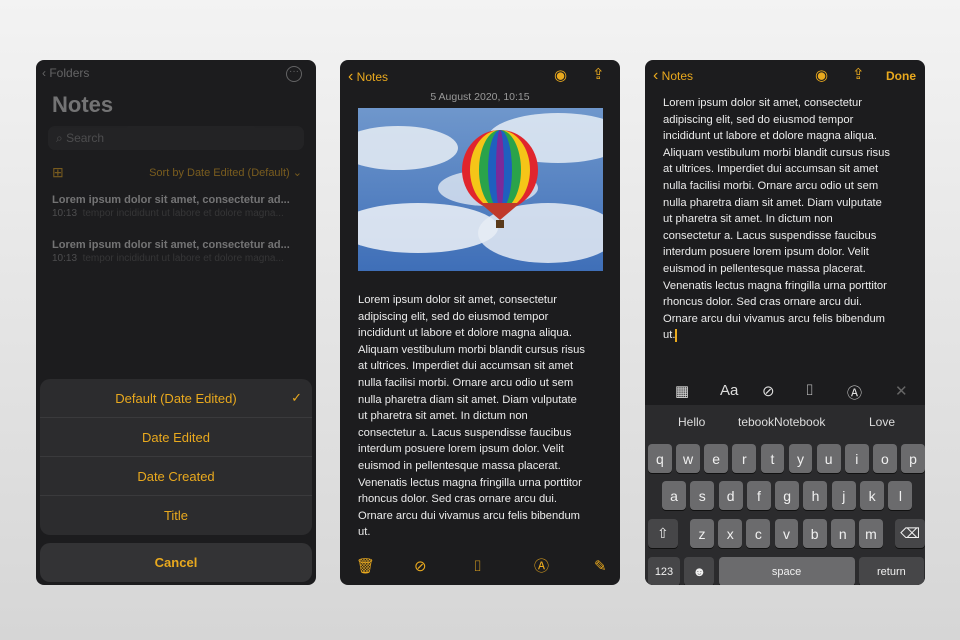 This screenshot has width=960, height=640. I want to click on key-v: v, so click(786, 533).